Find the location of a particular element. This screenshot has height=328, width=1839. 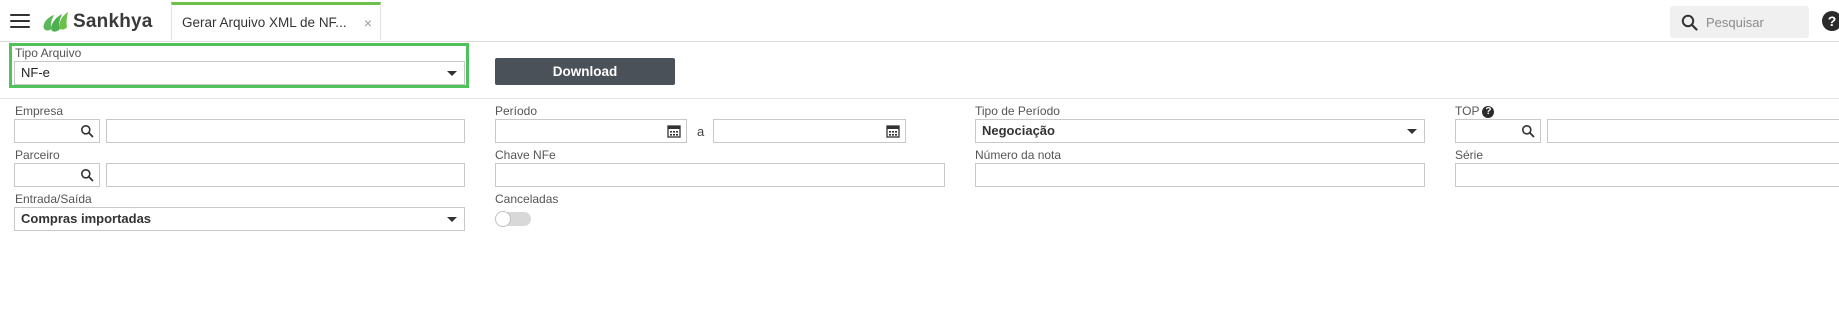

brand-name: Sankhya is located at coordinates (113, 21).